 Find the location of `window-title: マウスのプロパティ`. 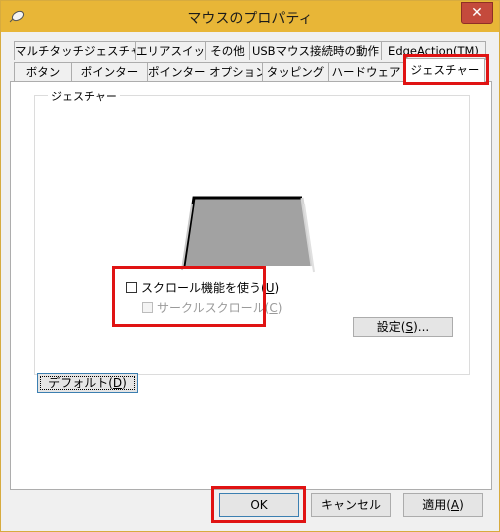

window-title: マウスのプロパティ is located at coordinates (250, 19).